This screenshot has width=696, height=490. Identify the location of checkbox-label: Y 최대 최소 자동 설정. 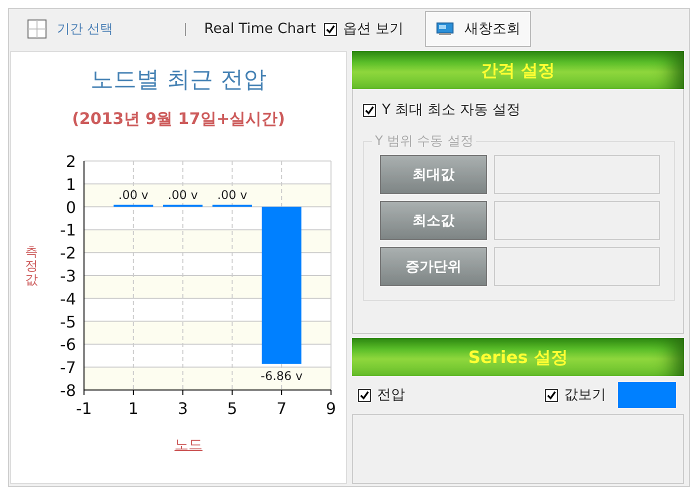
(451, 110).